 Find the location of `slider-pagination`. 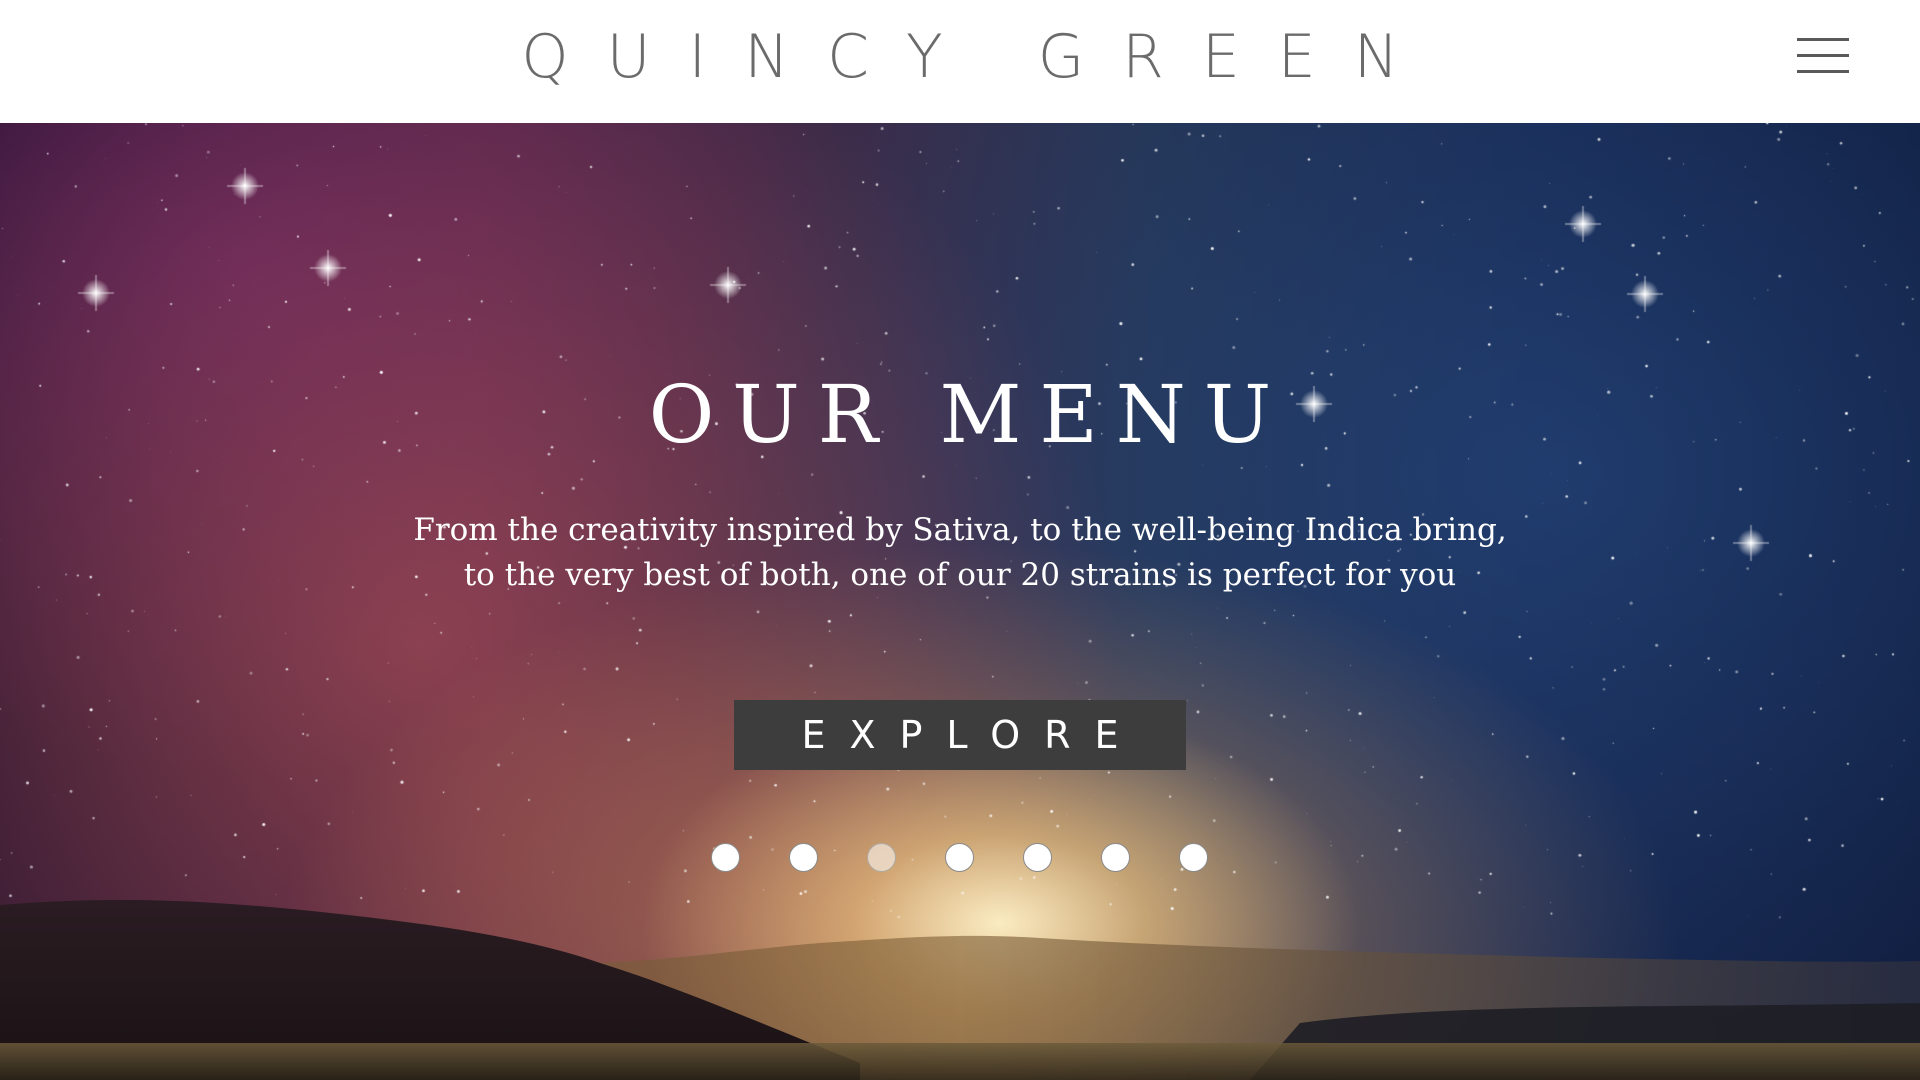

slider-pagination is located at coordinates (960, 860).